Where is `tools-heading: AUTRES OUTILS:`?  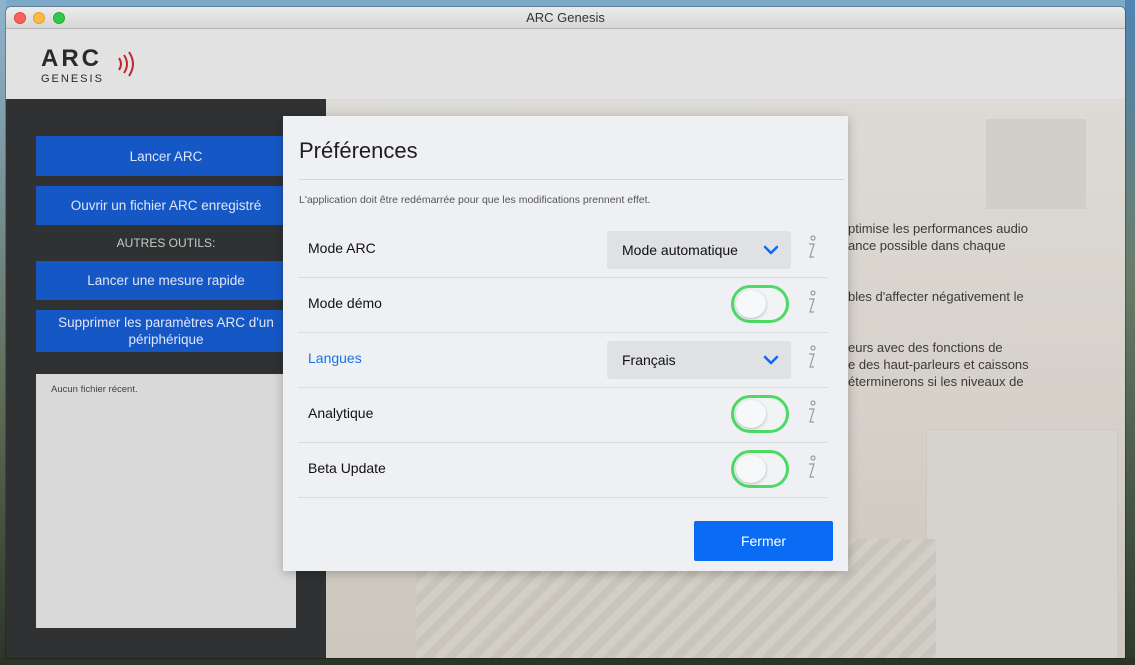
tools-heading: AUTRES OUTILS: is located at coordinates (166, 243).